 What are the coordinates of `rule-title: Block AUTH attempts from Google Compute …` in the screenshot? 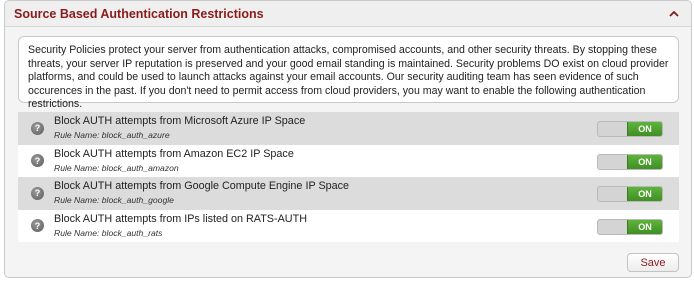 It's located at (202, 186).